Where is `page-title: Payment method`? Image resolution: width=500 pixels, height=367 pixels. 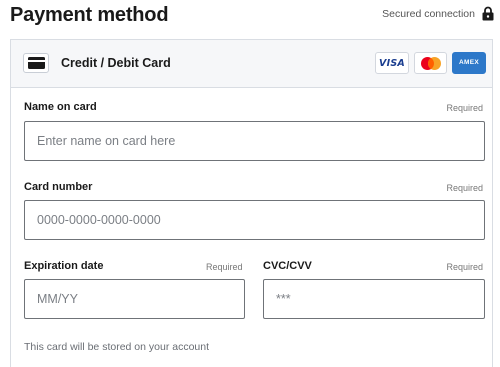 page-title: Payment method is located at coordinates (89, 15).